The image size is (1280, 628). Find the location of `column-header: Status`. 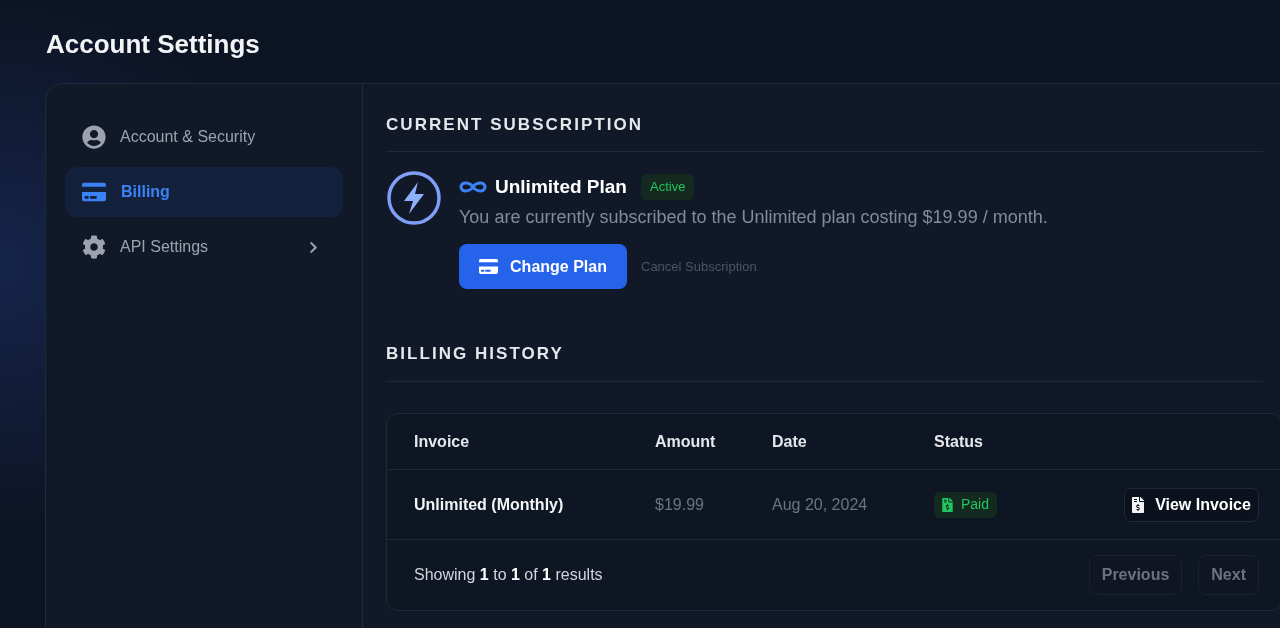

column-header: Status is located at coordinates (958, 441).